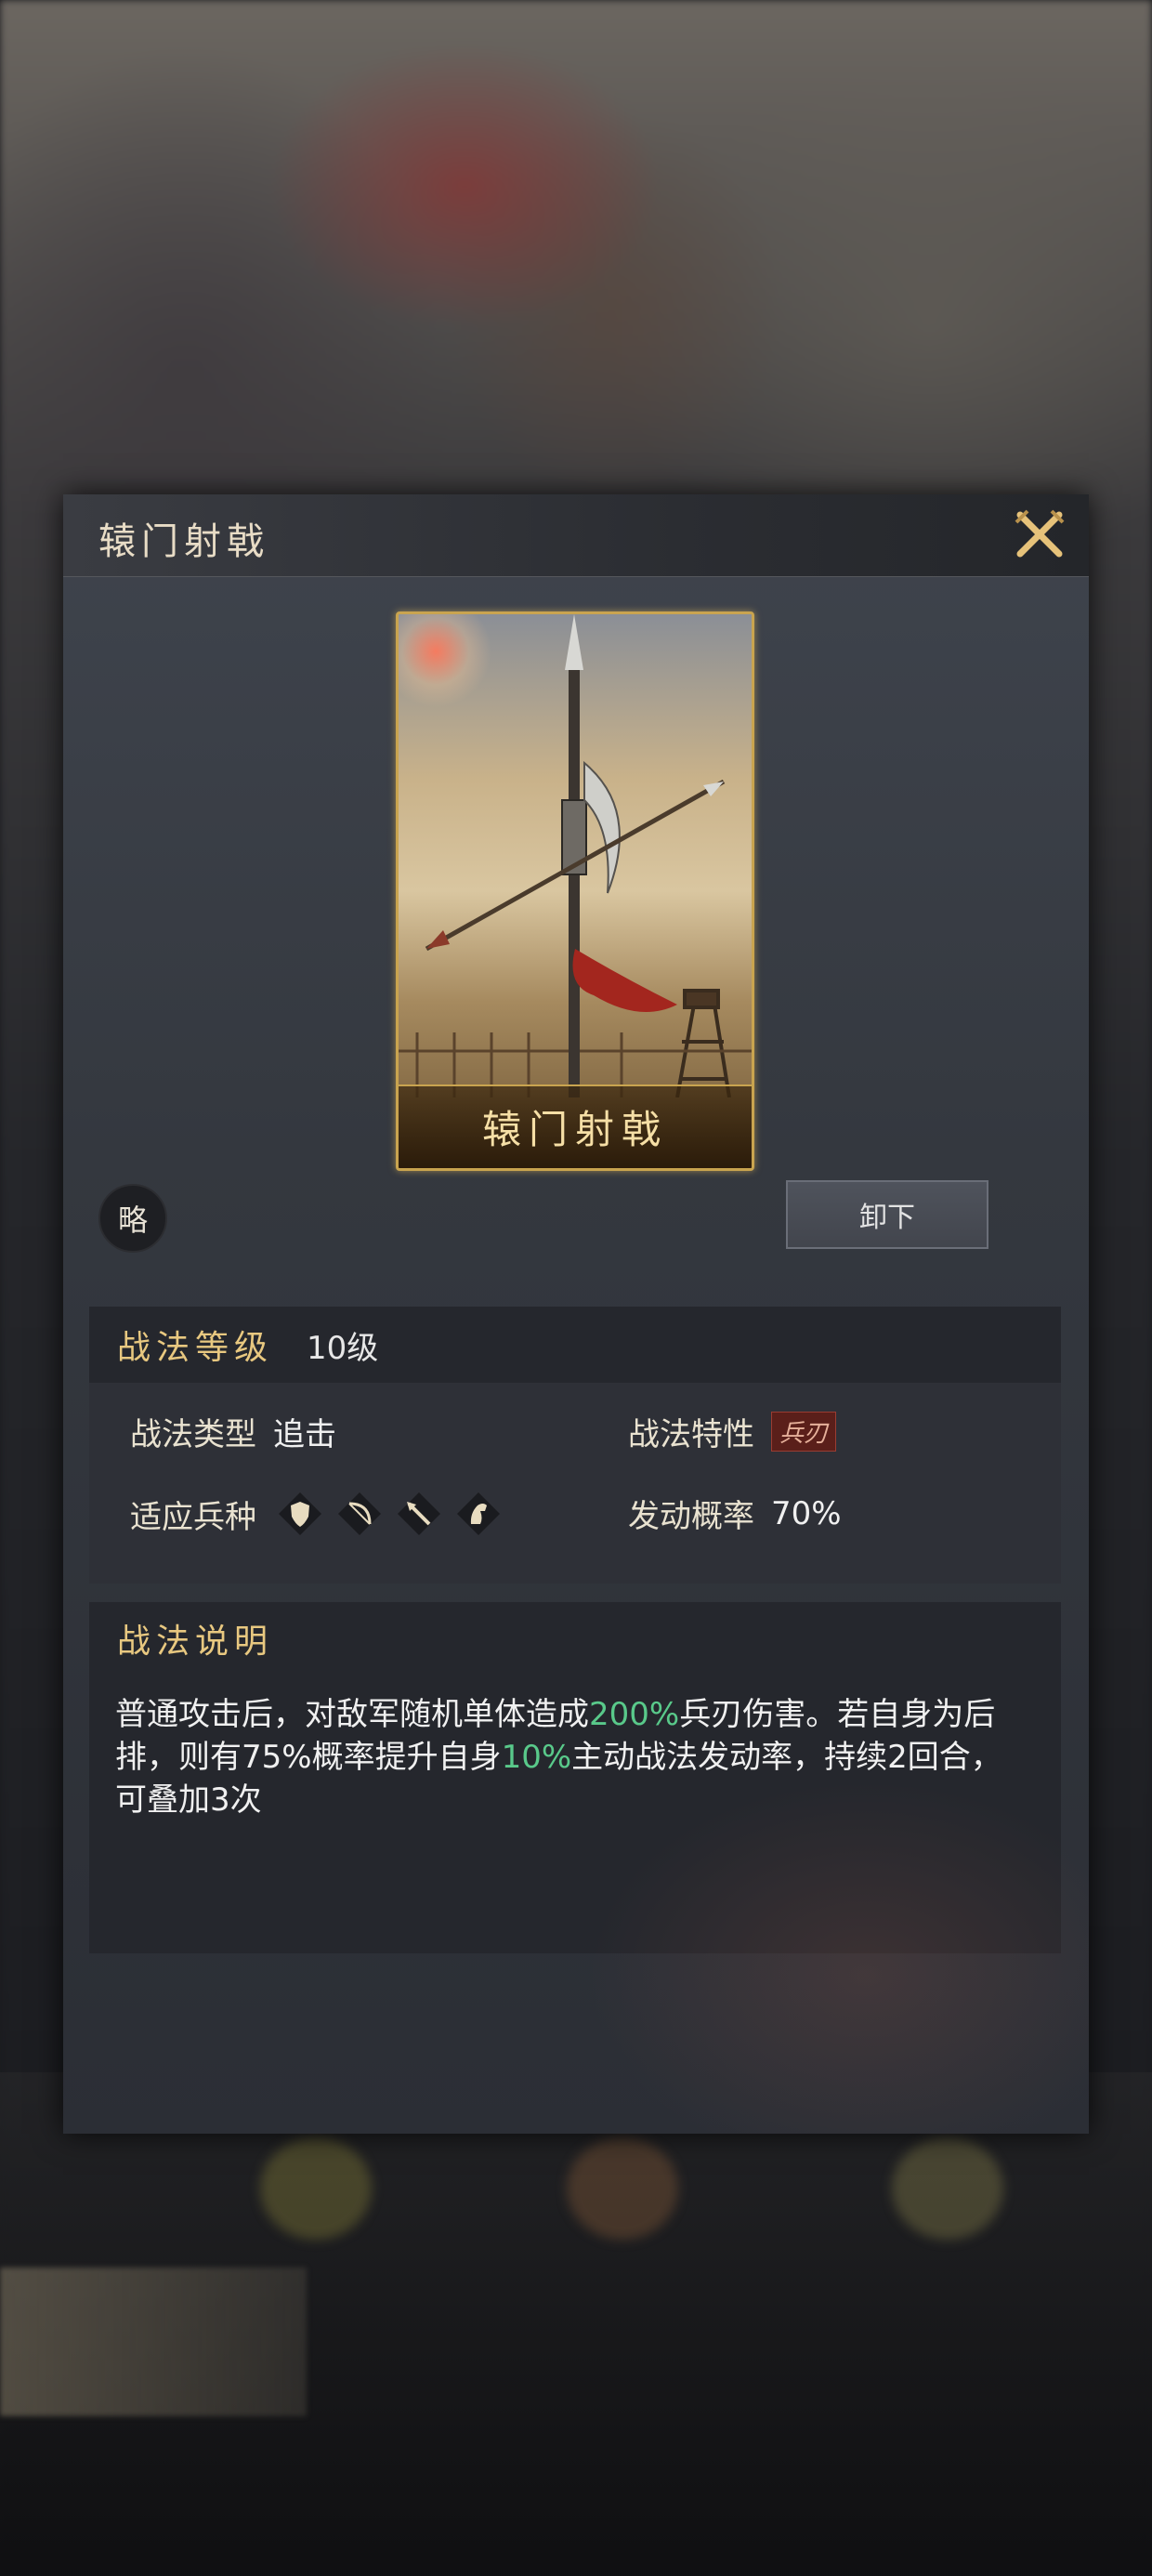  What do you see at coordinates (575, 1345) in the screenshot?
I see `level-header: 战法等级 10级` at bounding box center [575, 1345].